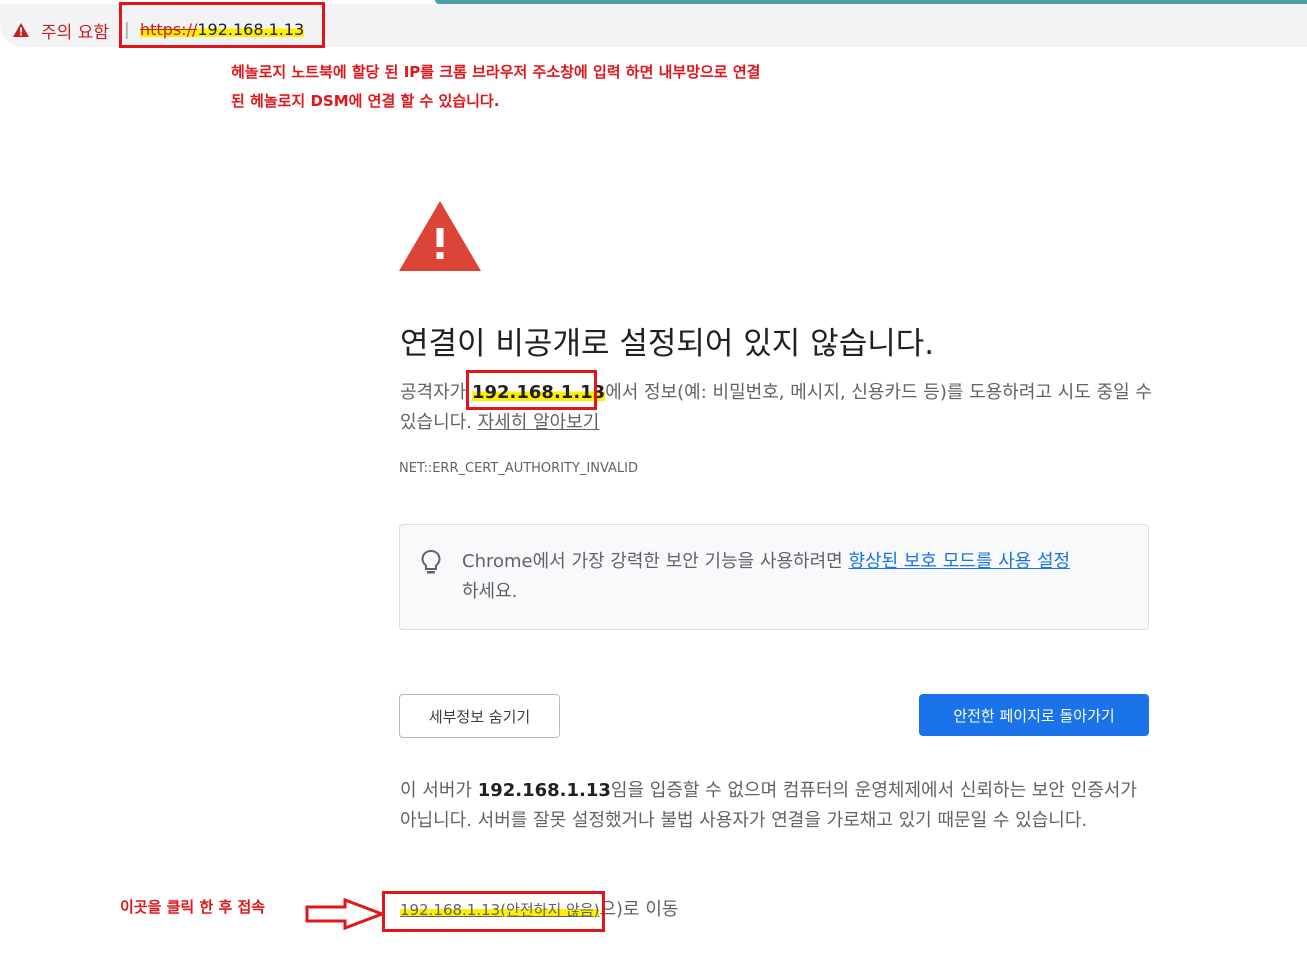 This screenshot has width=1307, height=953. I want to click on security-warning-chip: 주의 요함, so click(60, 30).